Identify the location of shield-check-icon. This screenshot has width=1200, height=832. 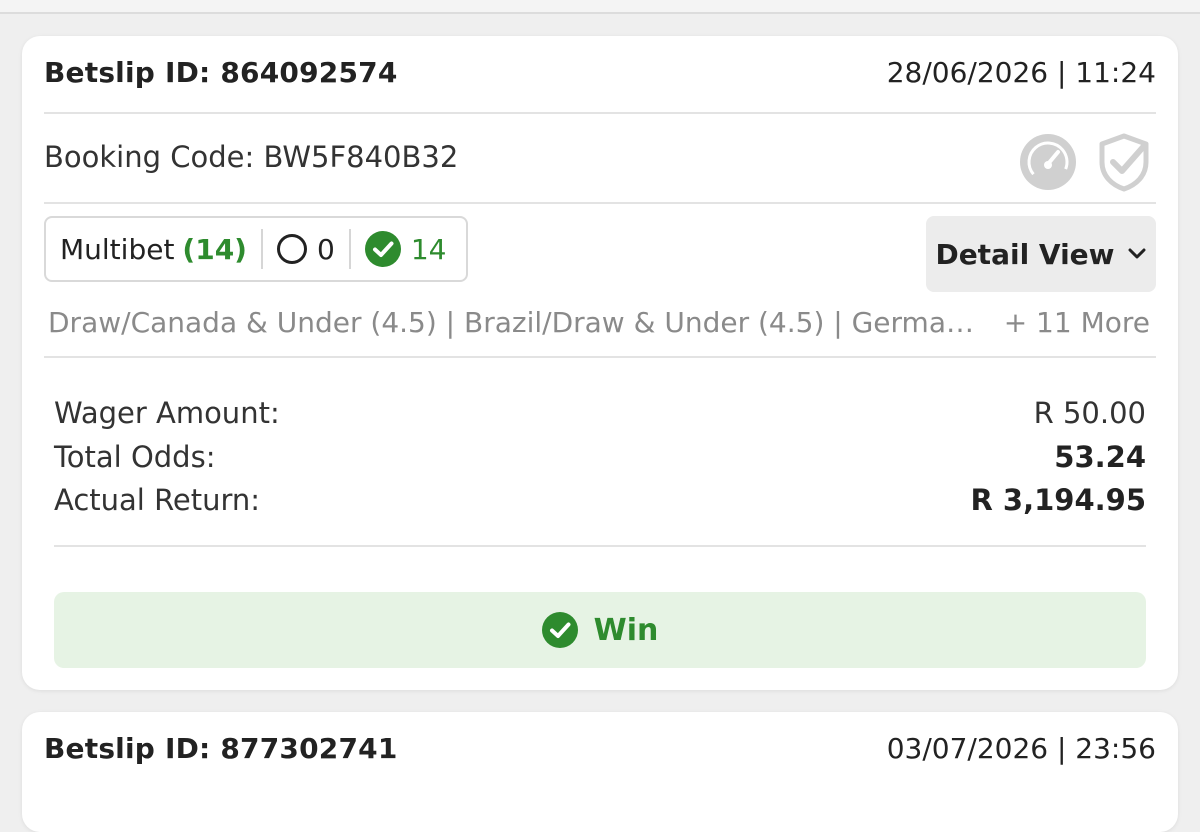
(1124, 162).